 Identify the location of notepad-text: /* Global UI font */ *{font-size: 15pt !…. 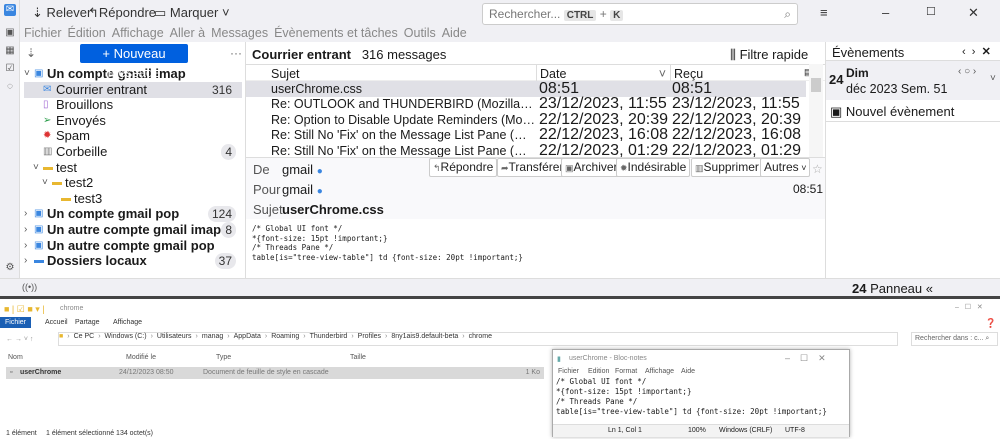
(696, 397).